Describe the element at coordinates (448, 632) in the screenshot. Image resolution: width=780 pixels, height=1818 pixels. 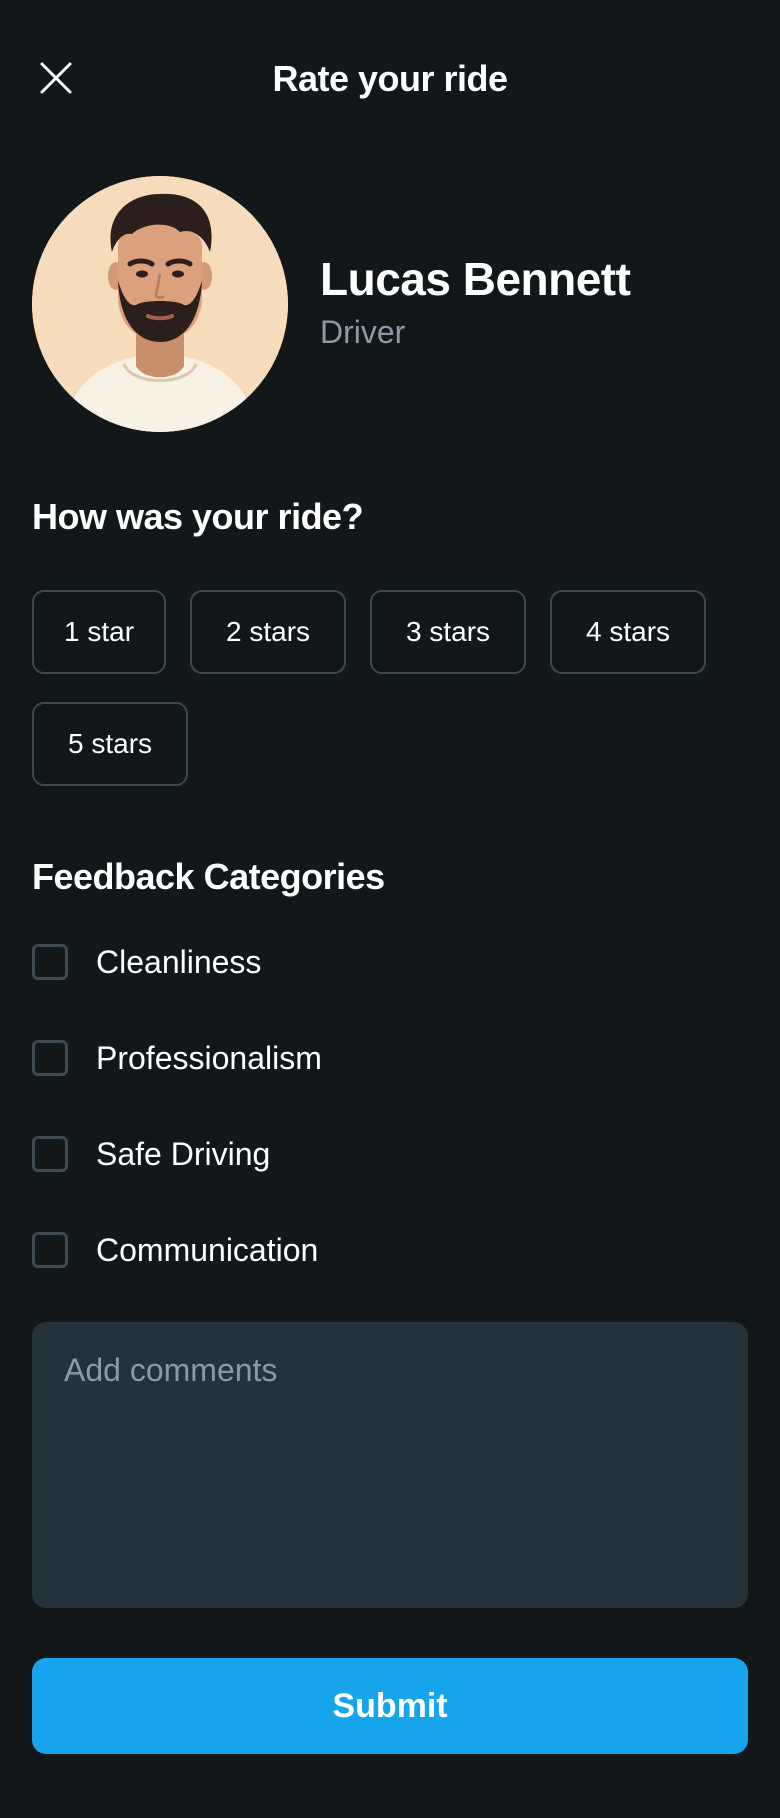
I see `rating-3-stars-button: 3 stars` at that location.